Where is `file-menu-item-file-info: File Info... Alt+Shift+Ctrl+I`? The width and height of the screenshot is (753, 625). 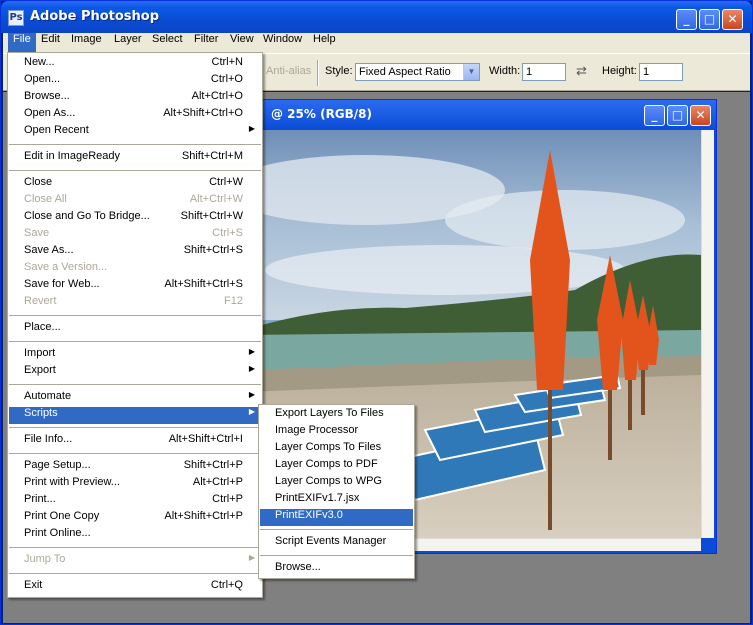
file-menu-item-file-info: File Info... Alt+Shift+Ctrl+I is located at coordinates (135, 441).